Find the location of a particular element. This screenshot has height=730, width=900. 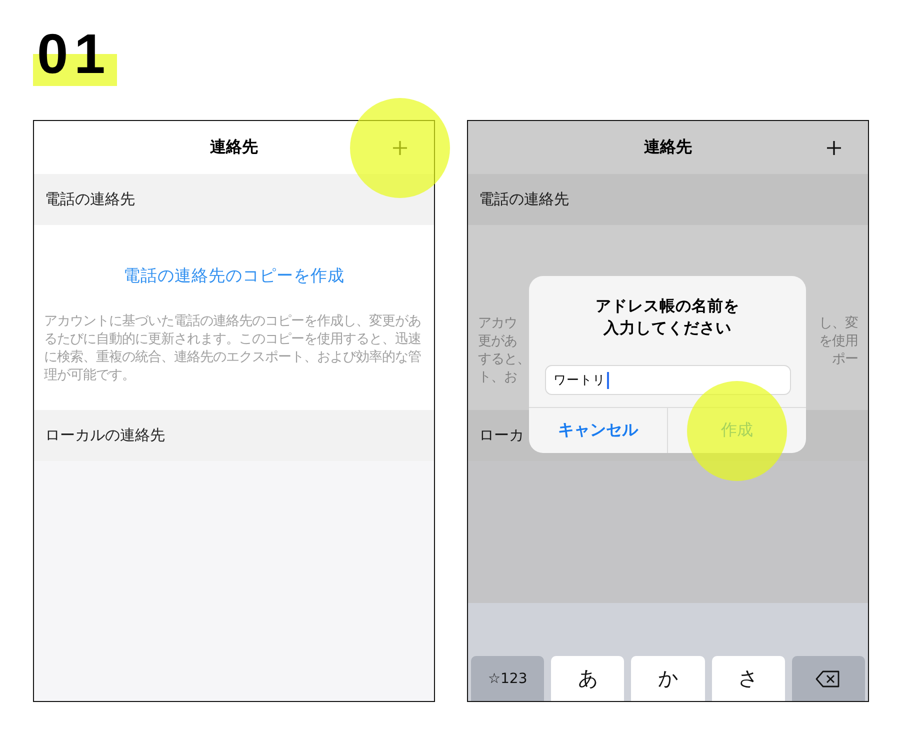

section-title: ローカ is located at coordinates (501, 435).